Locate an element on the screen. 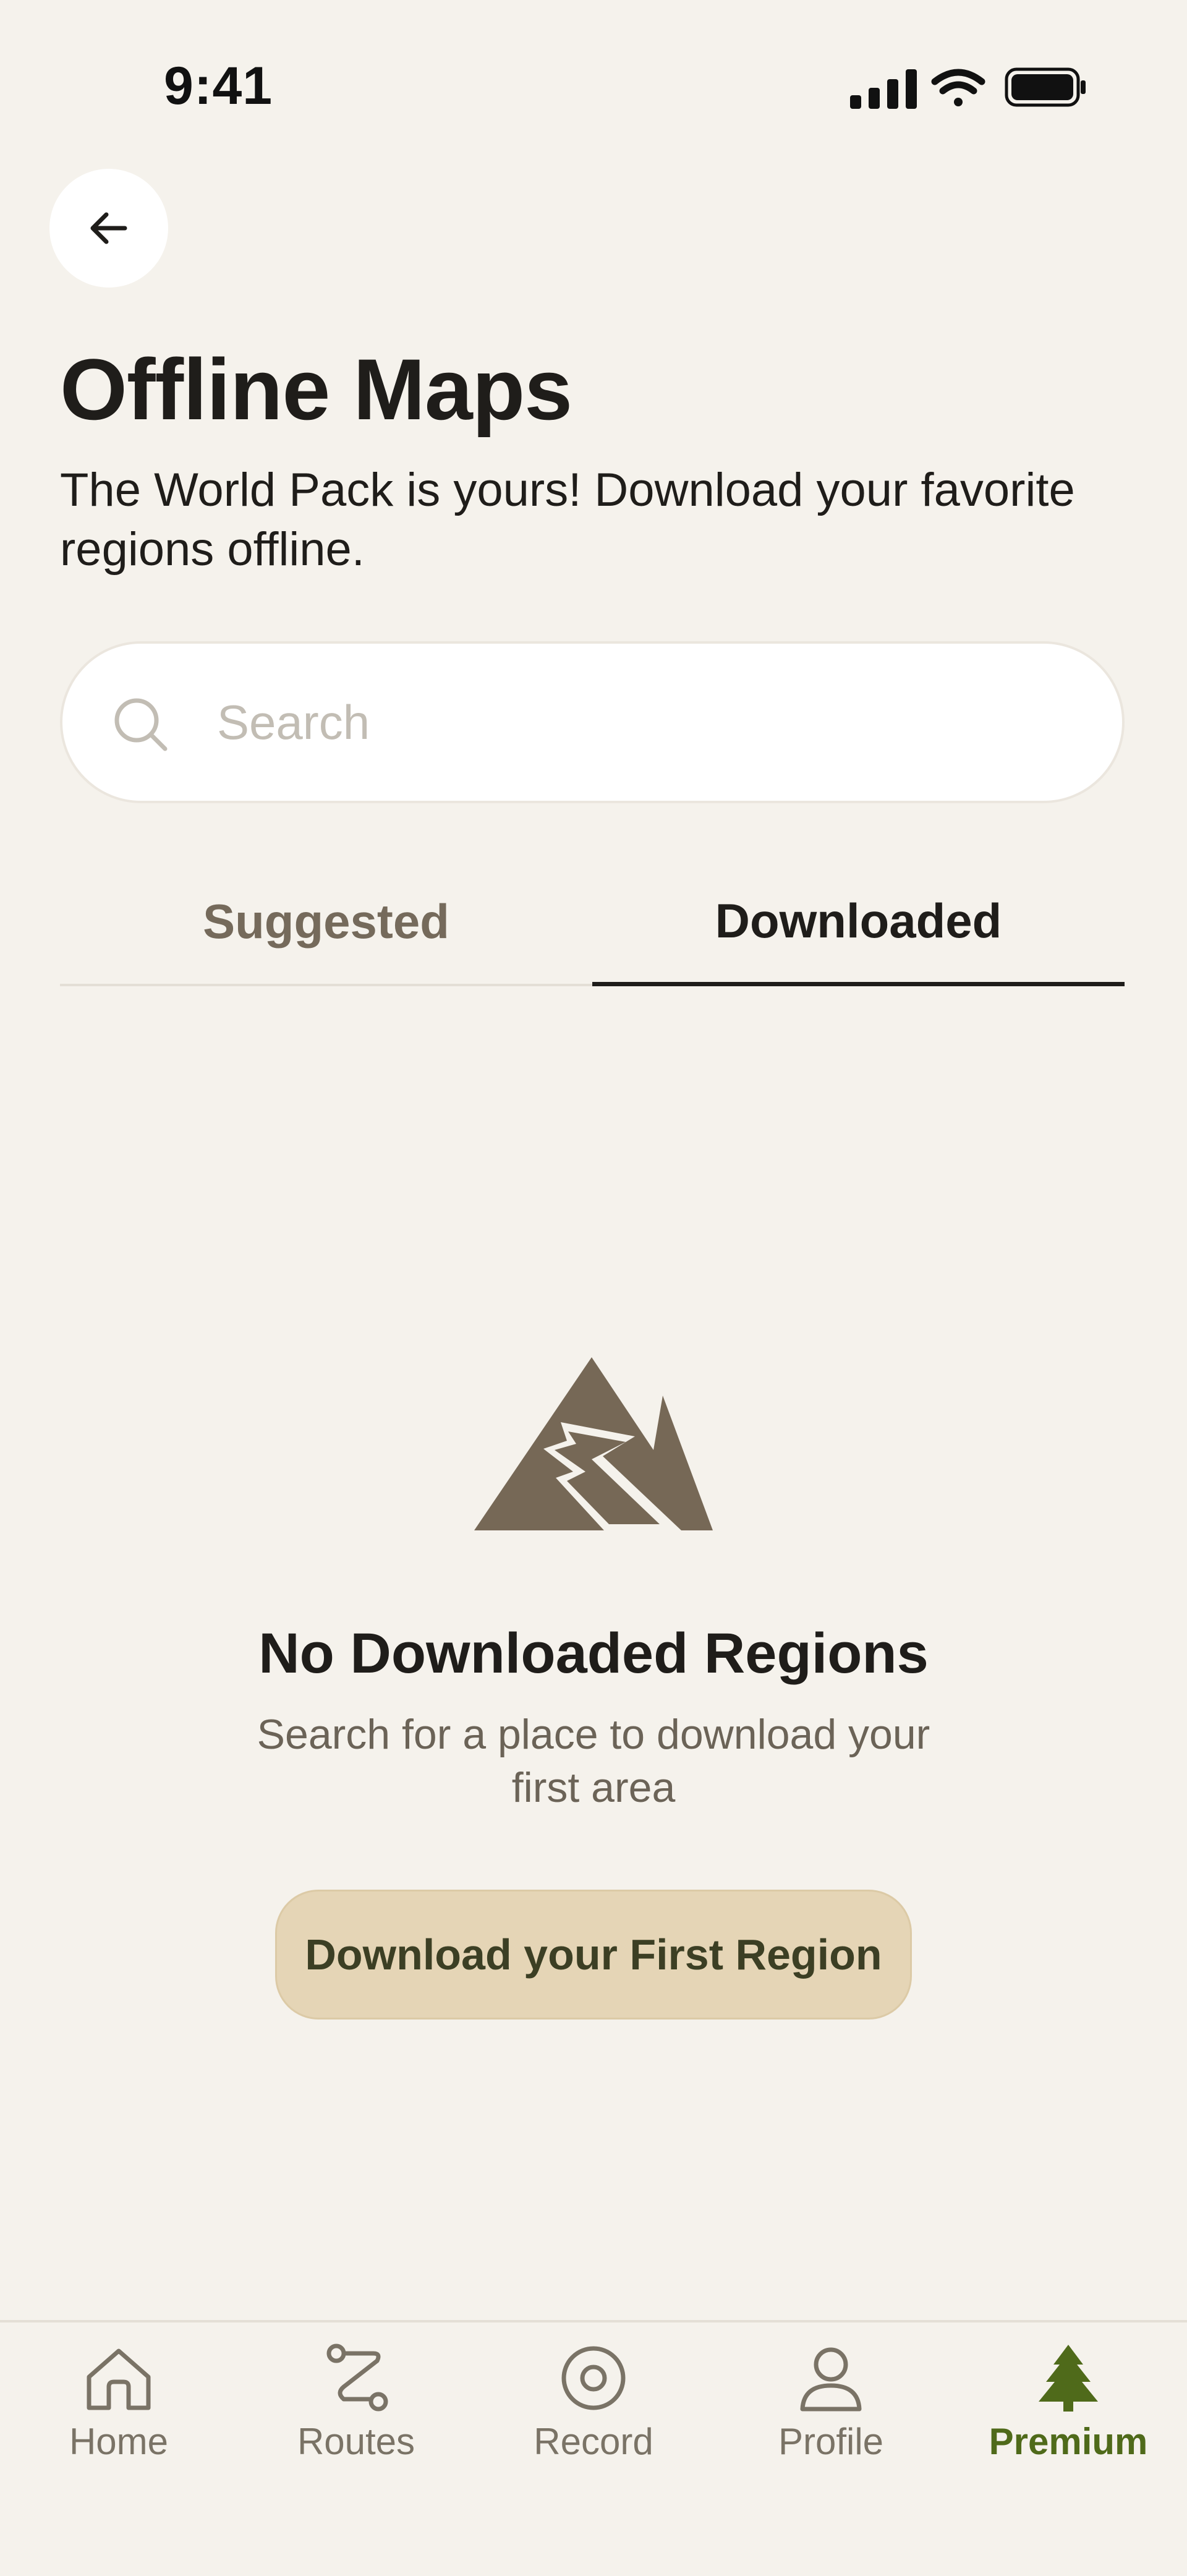 The image size is (1187, 2576). back-button is located at coordinates (109, 228).